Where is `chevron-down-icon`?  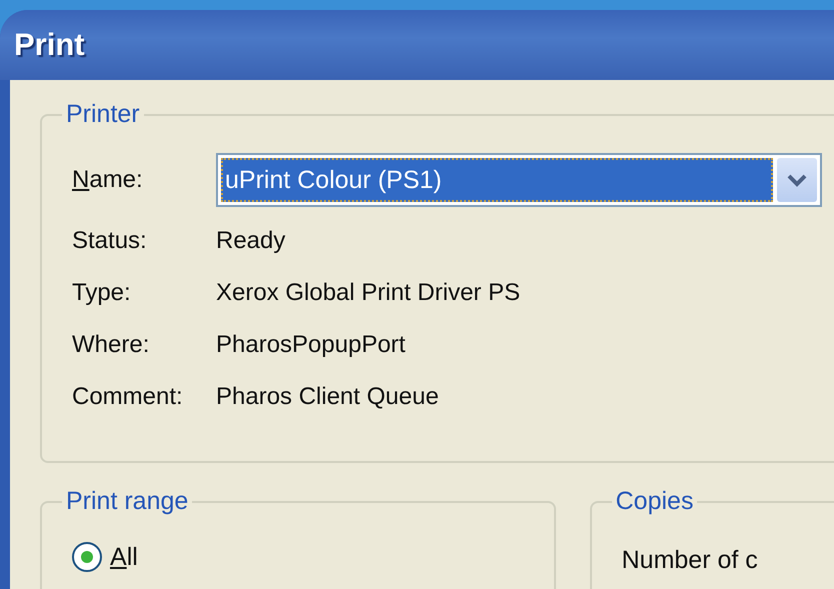
chevron-down-icon is located at coordinates (797, 180).